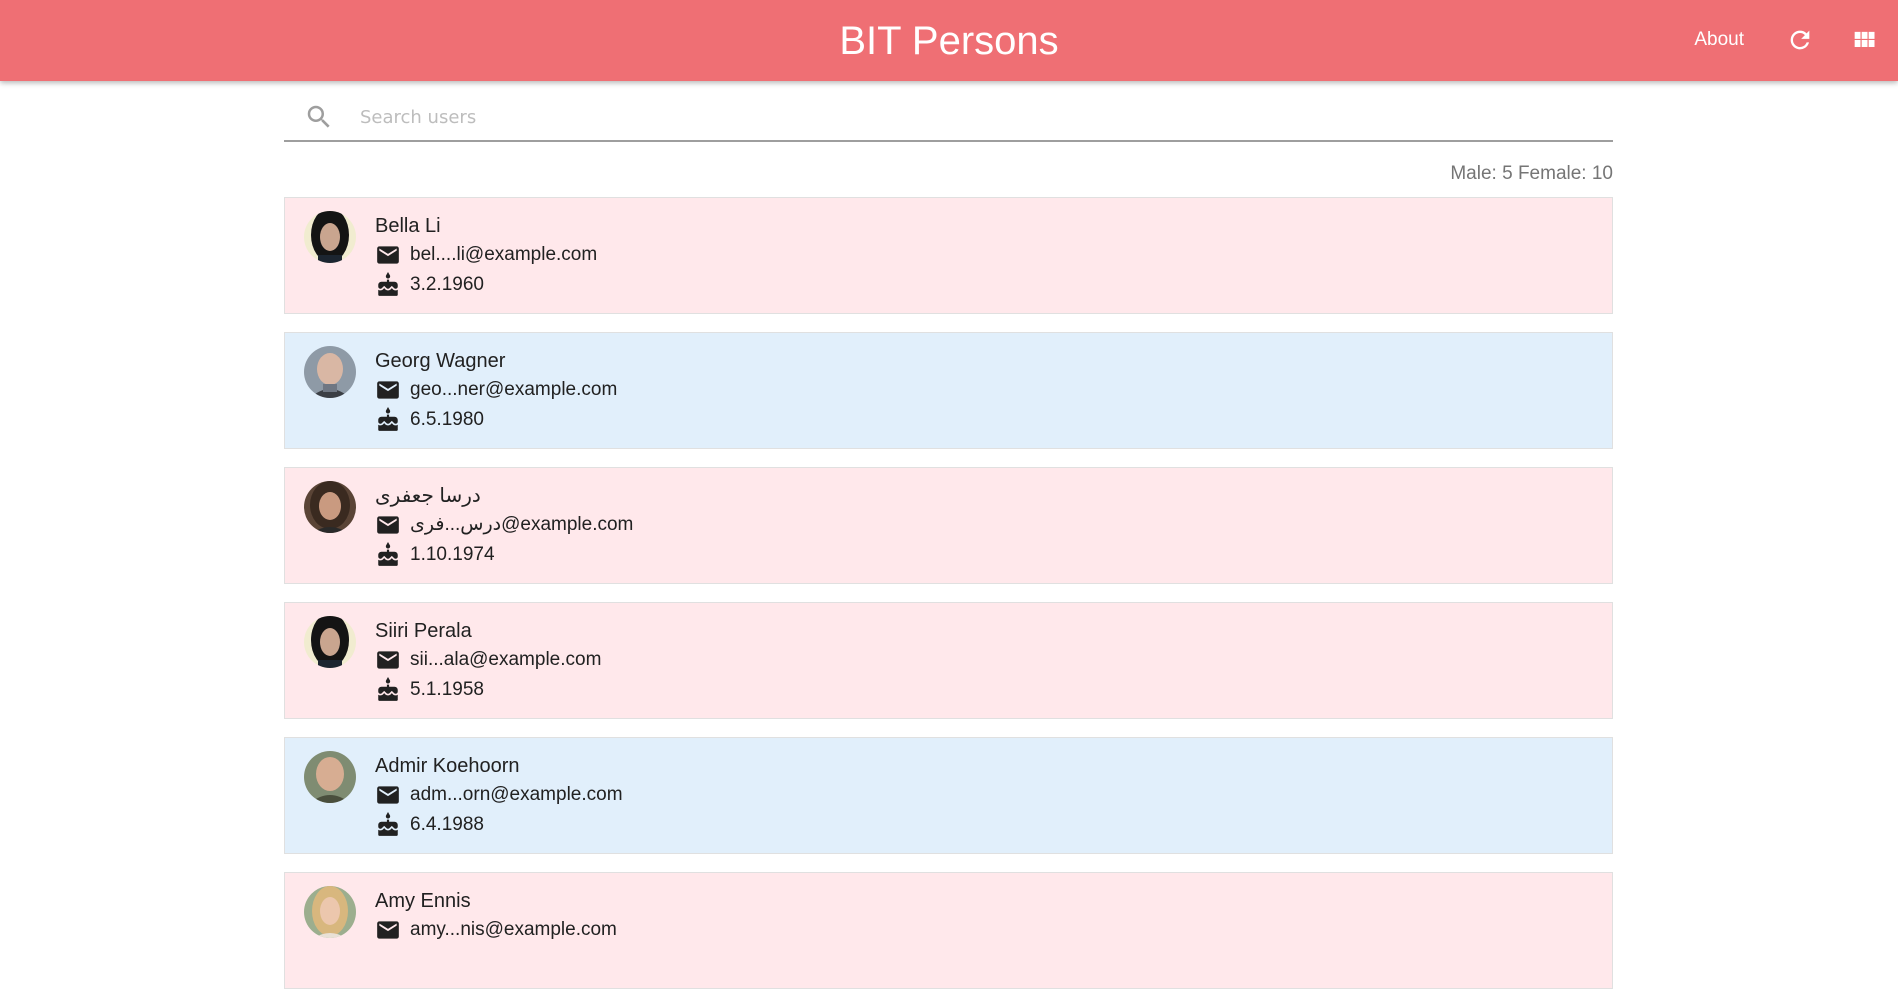 The width and height of the screenshot is (1898, 1007). I want to click on app-header: BIT Persons About, so click(949, 40).